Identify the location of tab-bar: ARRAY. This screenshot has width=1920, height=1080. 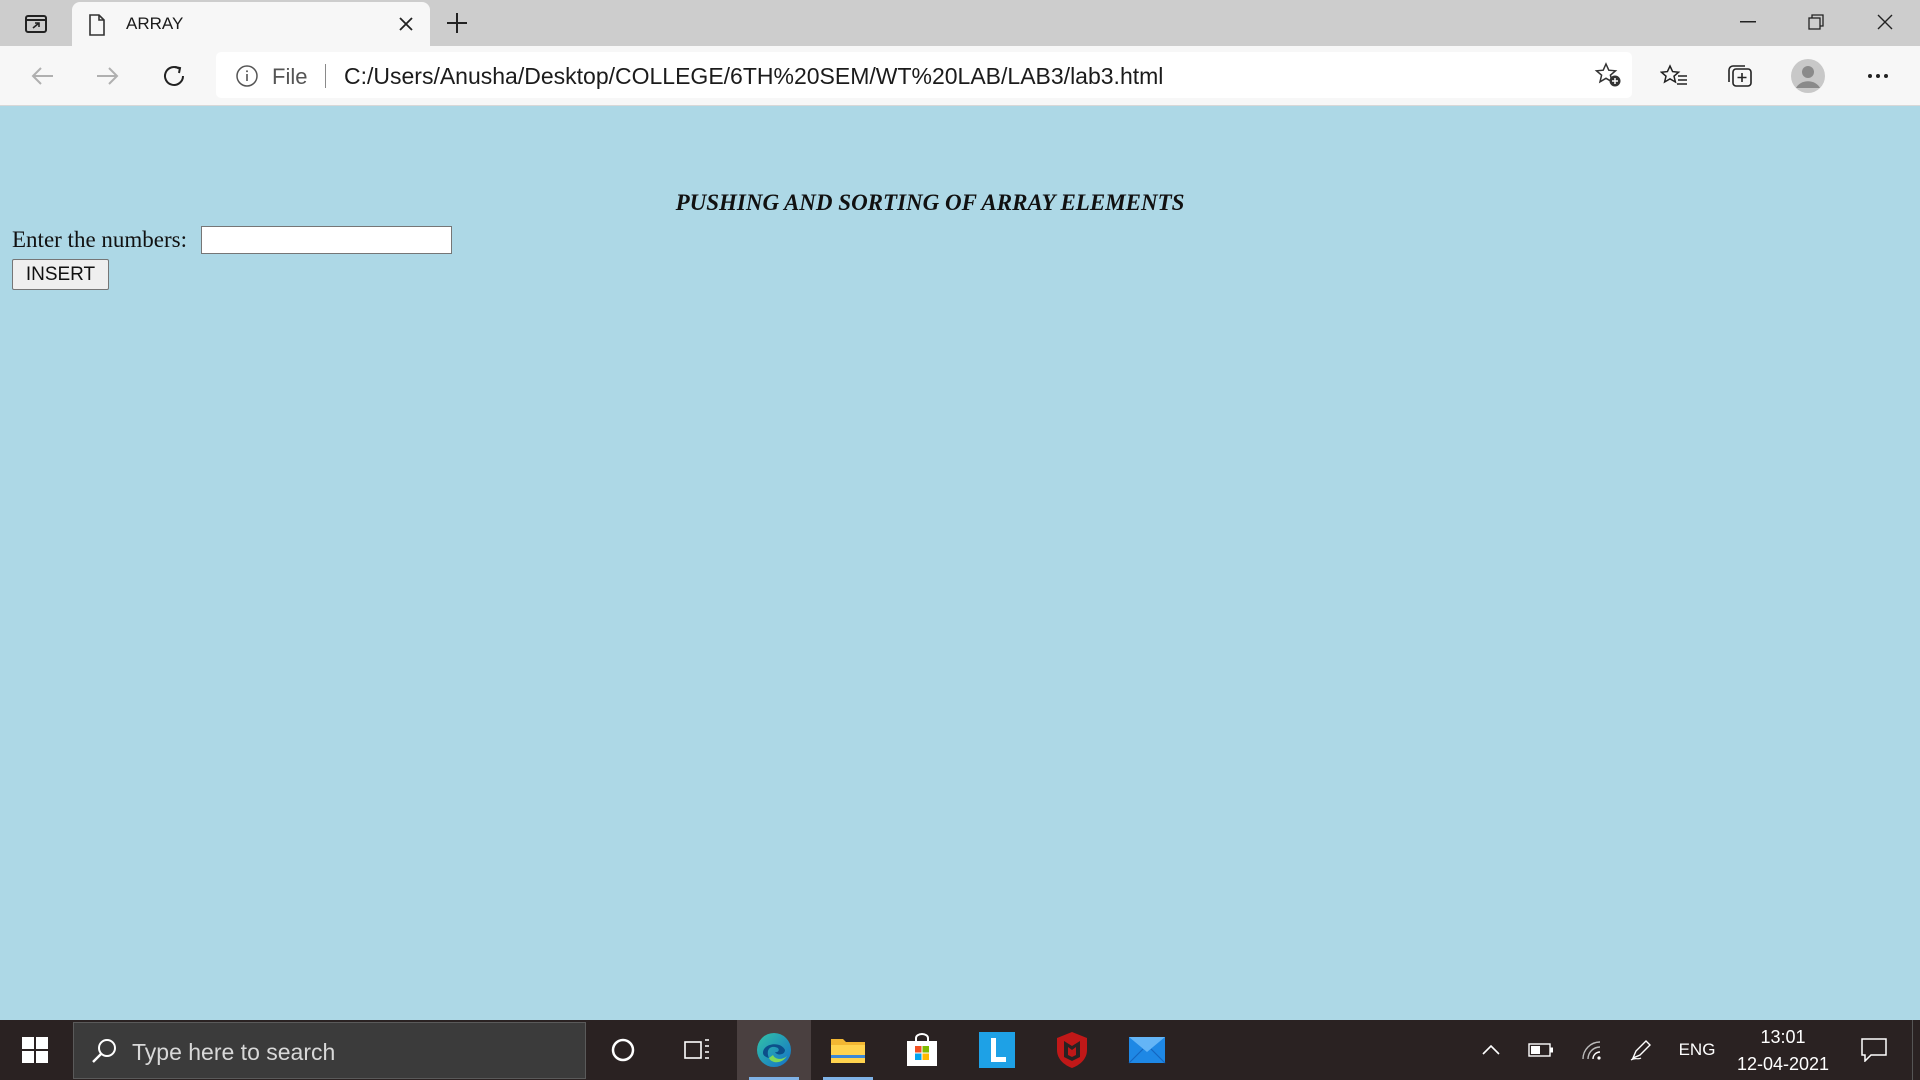
(960, 23).